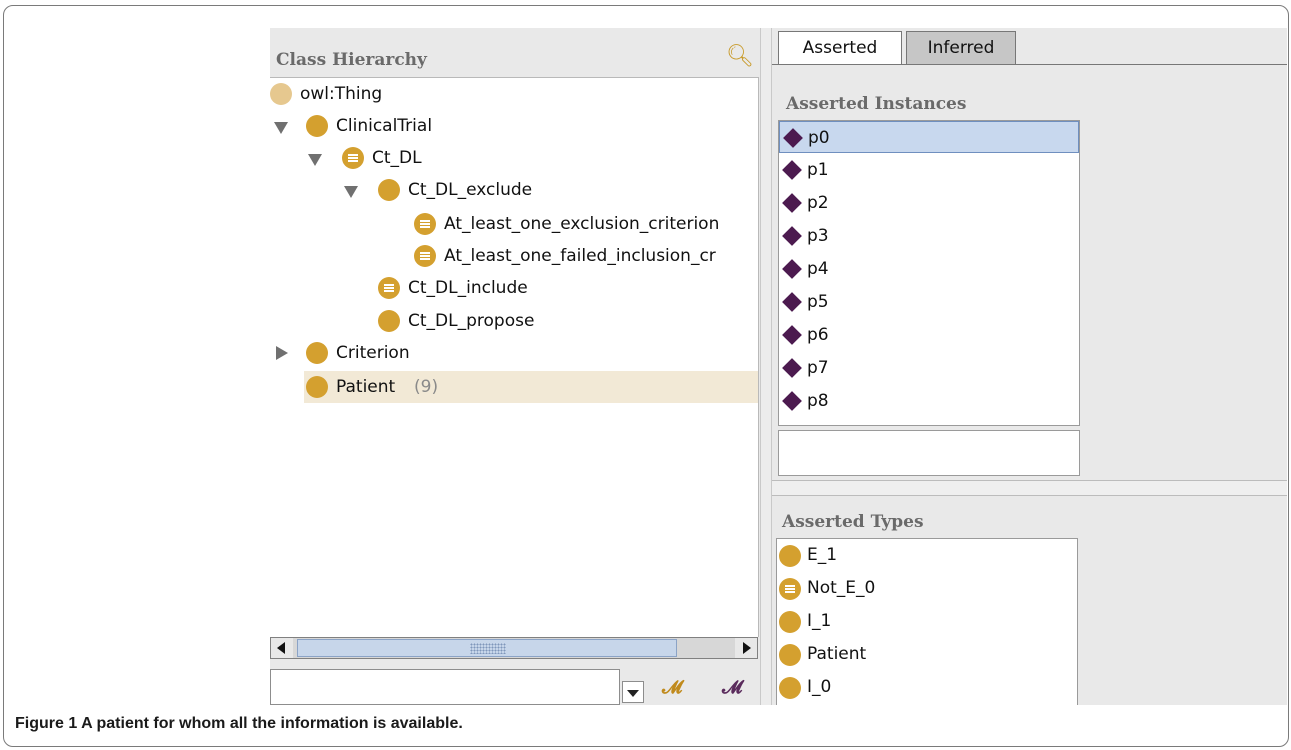 The height and width of the screenshot is (750, 1291). What do you see at coordinates (819, 621) in the screenshot?
I see `type-label: I_1` at bounding box center [819, 621].